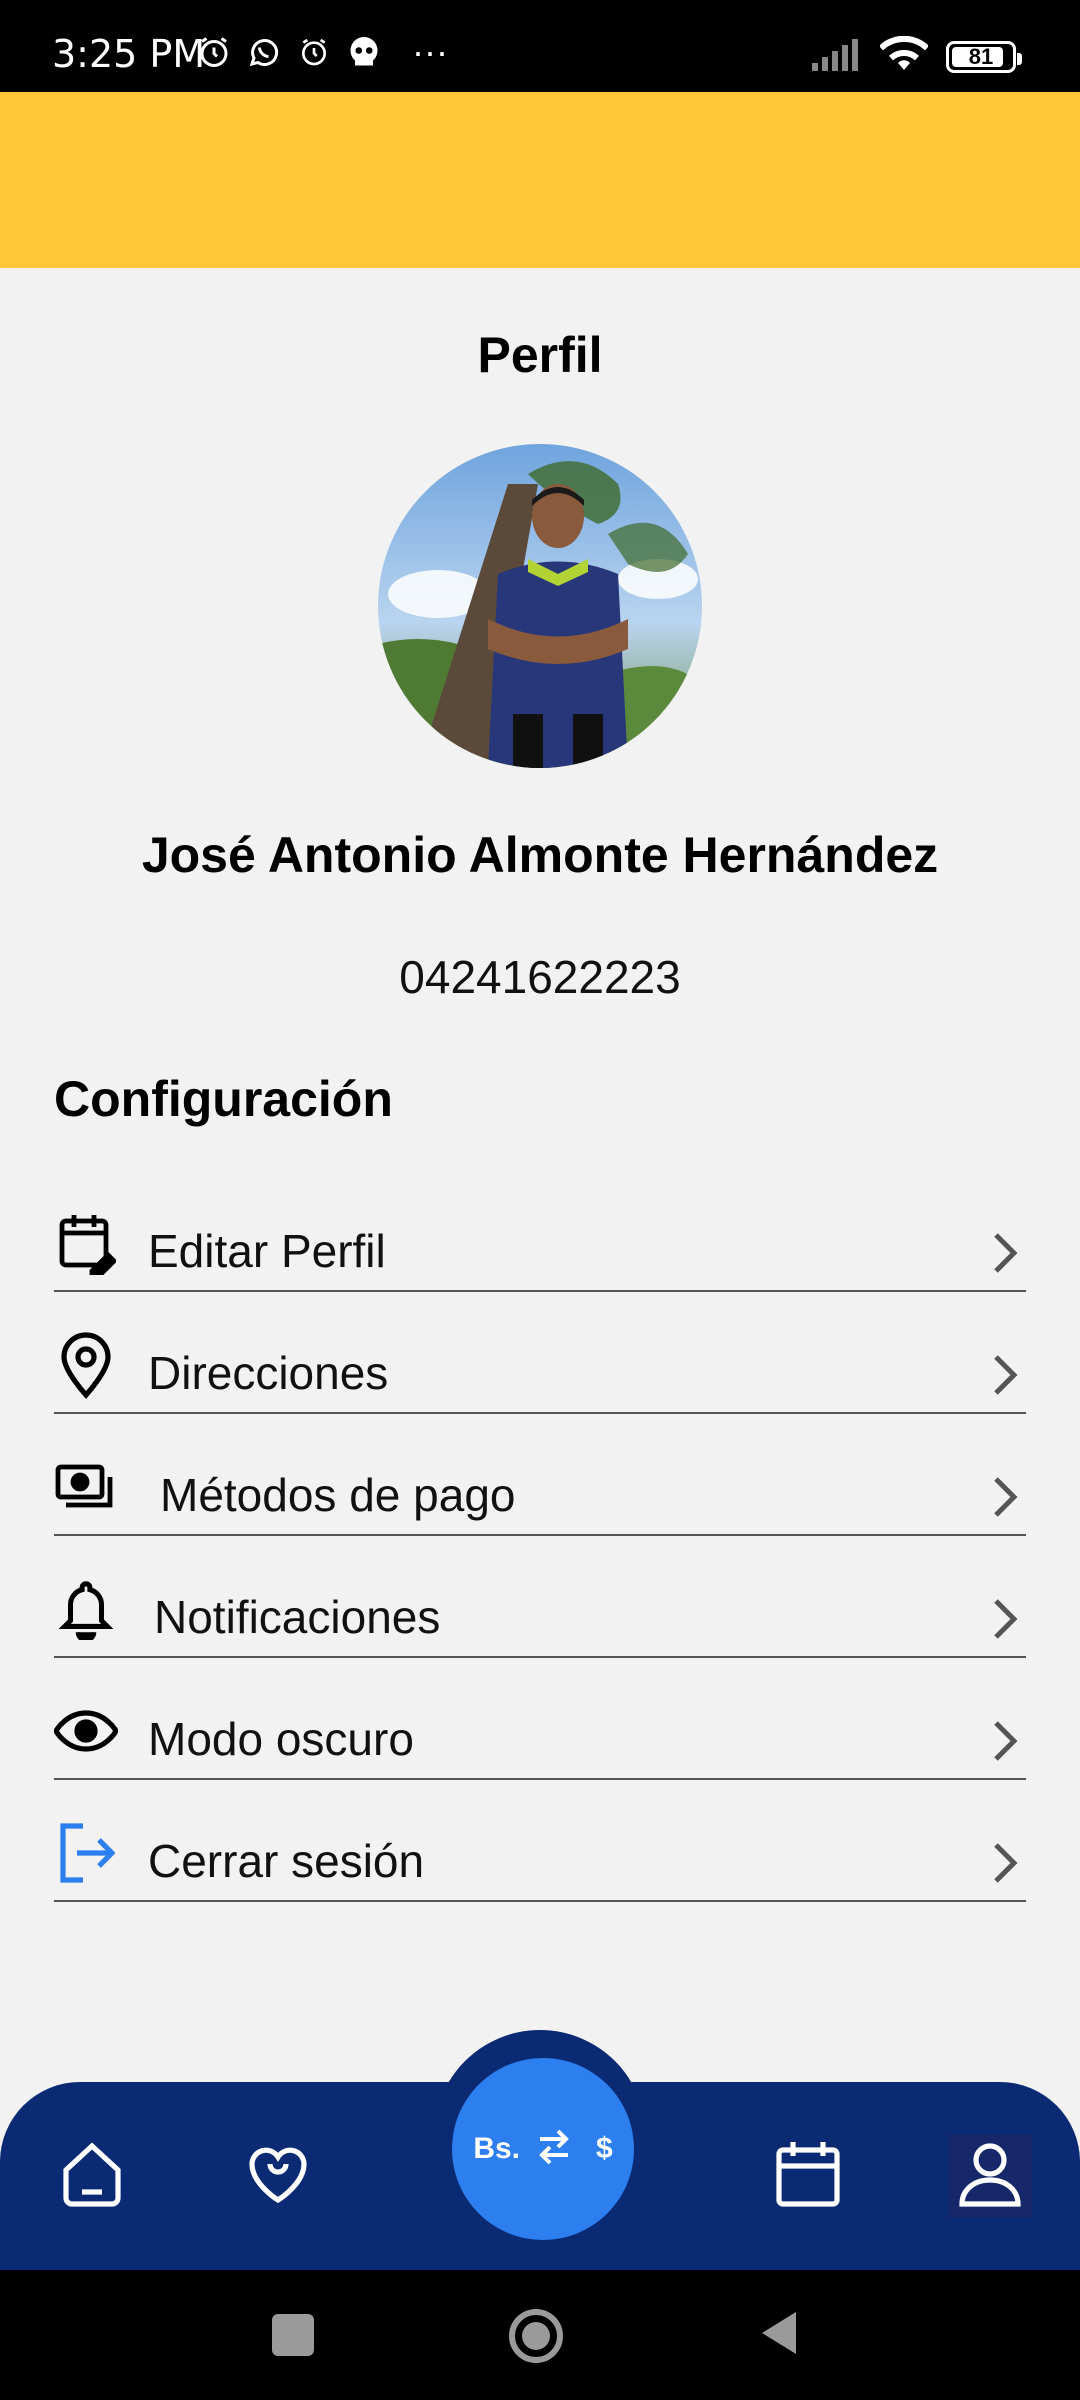  Describe the element at coordinates (86, 1853) in the screenshot. I see `logout-icon` at that location.